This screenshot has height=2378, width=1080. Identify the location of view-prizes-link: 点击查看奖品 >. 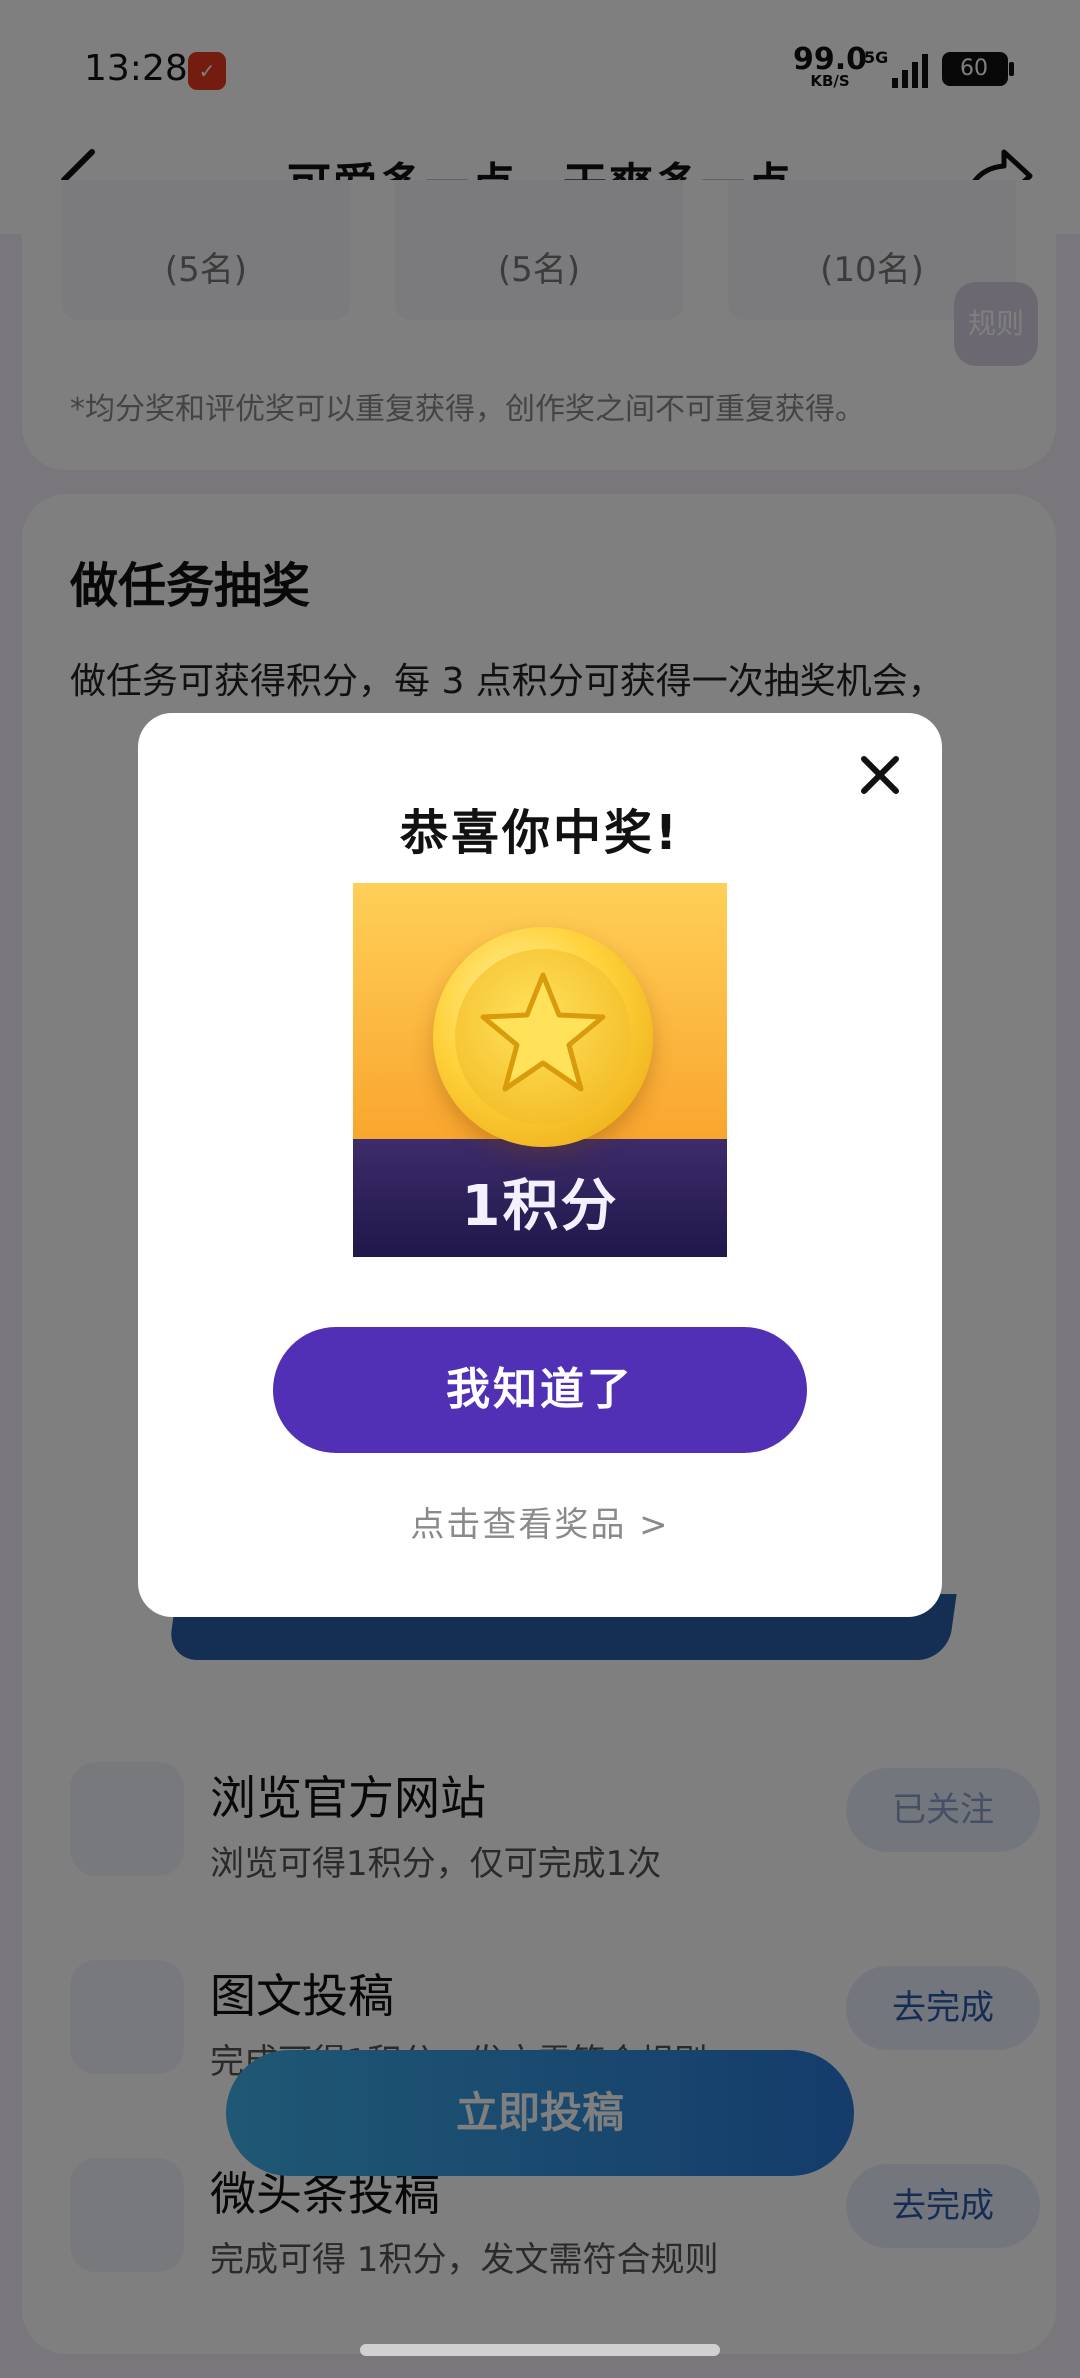
(540, 1521).